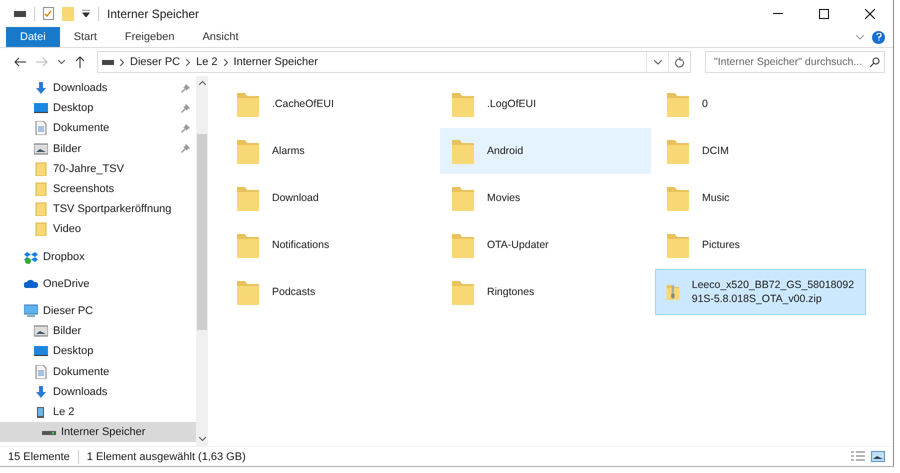  Describe the element at coordinates (98, 256) in the screenshot. I see `sidebar-item: Dropbox` at that location.